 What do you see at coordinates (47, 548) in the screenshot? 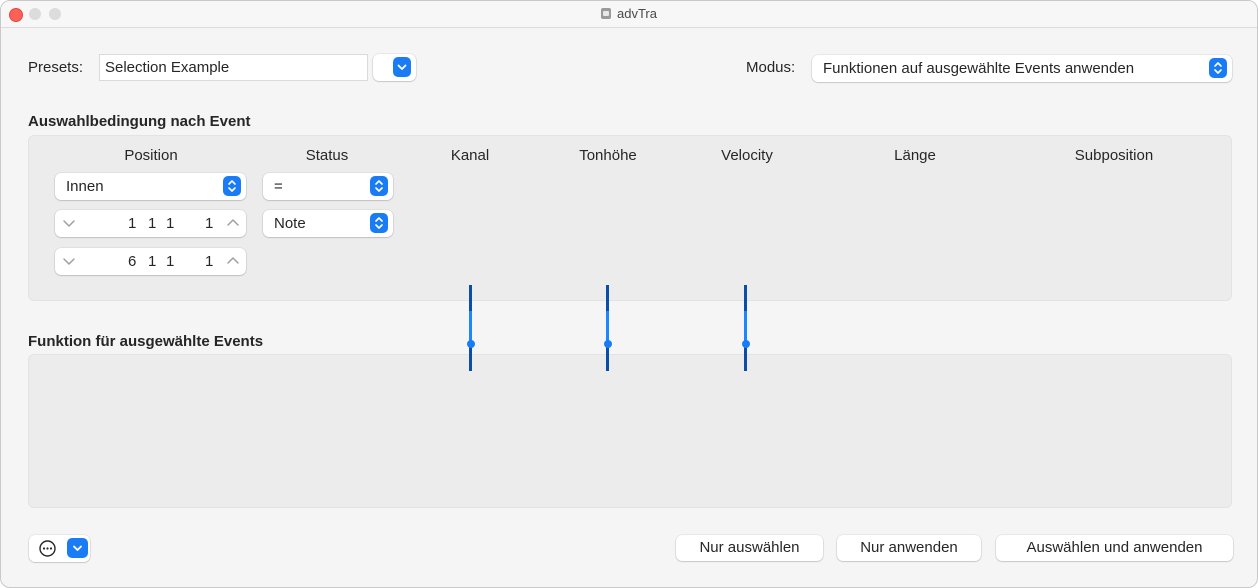
I see `ellipsis-circle-icon` at bounding box center [47, 548].